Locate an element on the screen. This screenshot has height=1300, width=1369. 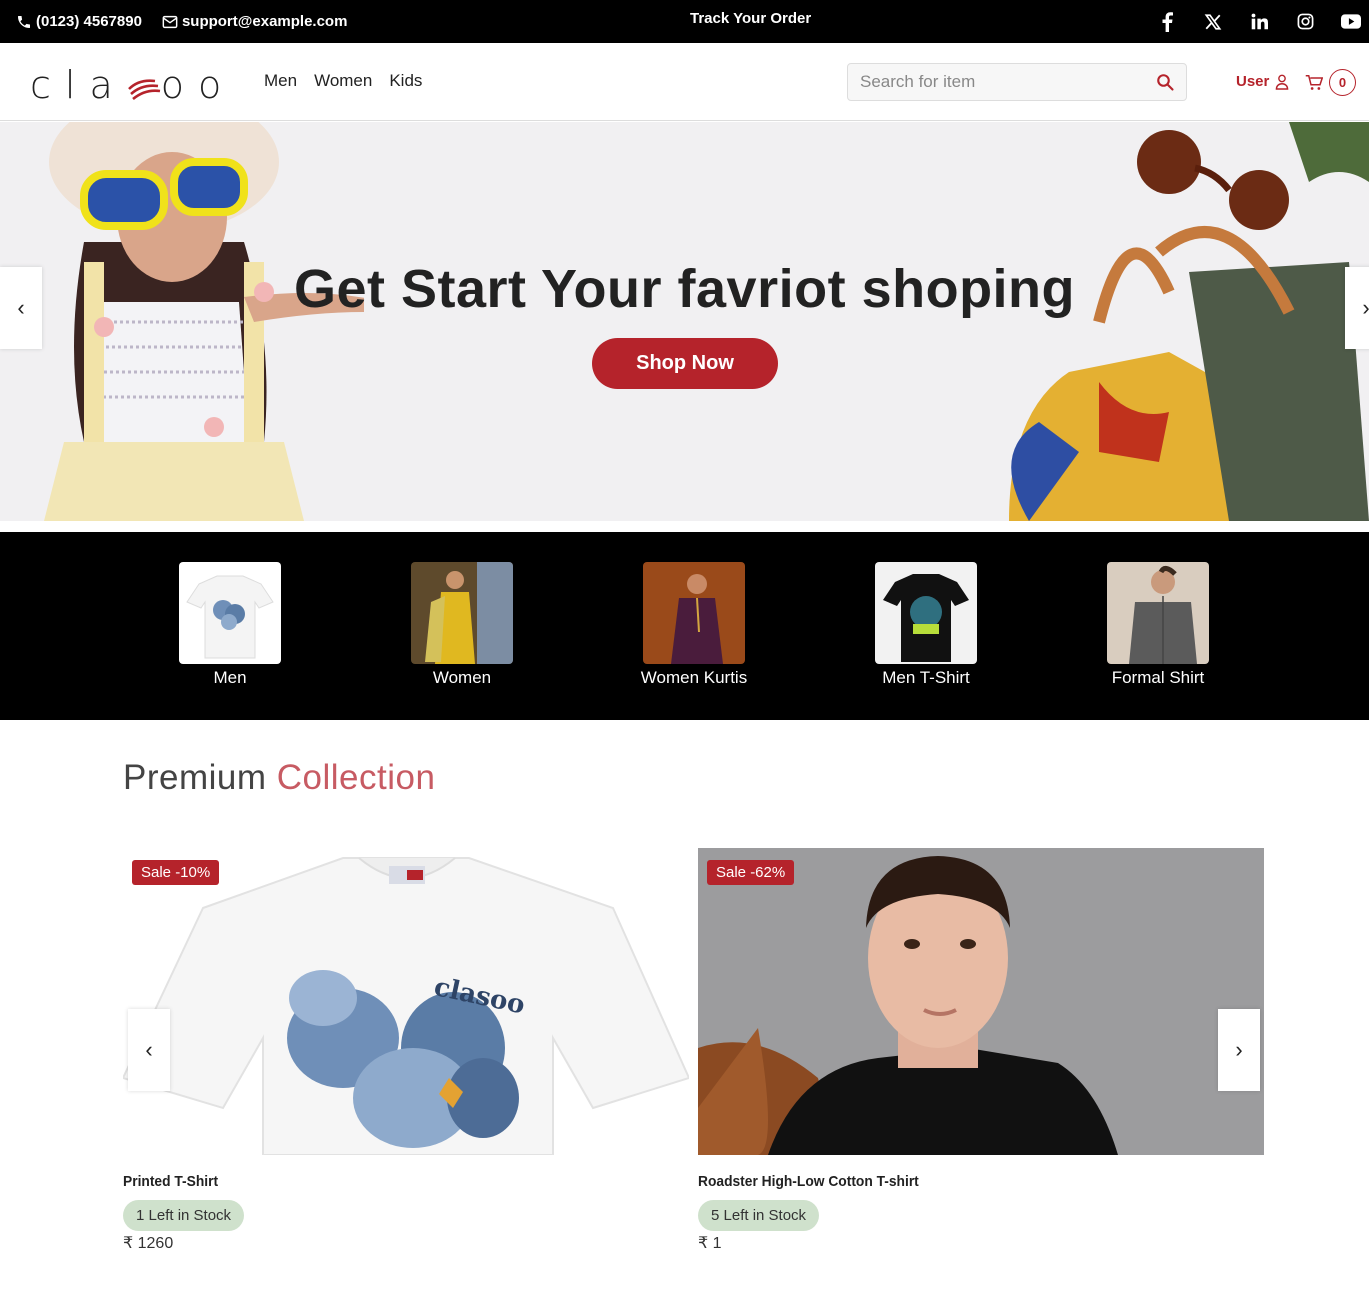
linkedin-icon is located at coordinates (1259, 22).